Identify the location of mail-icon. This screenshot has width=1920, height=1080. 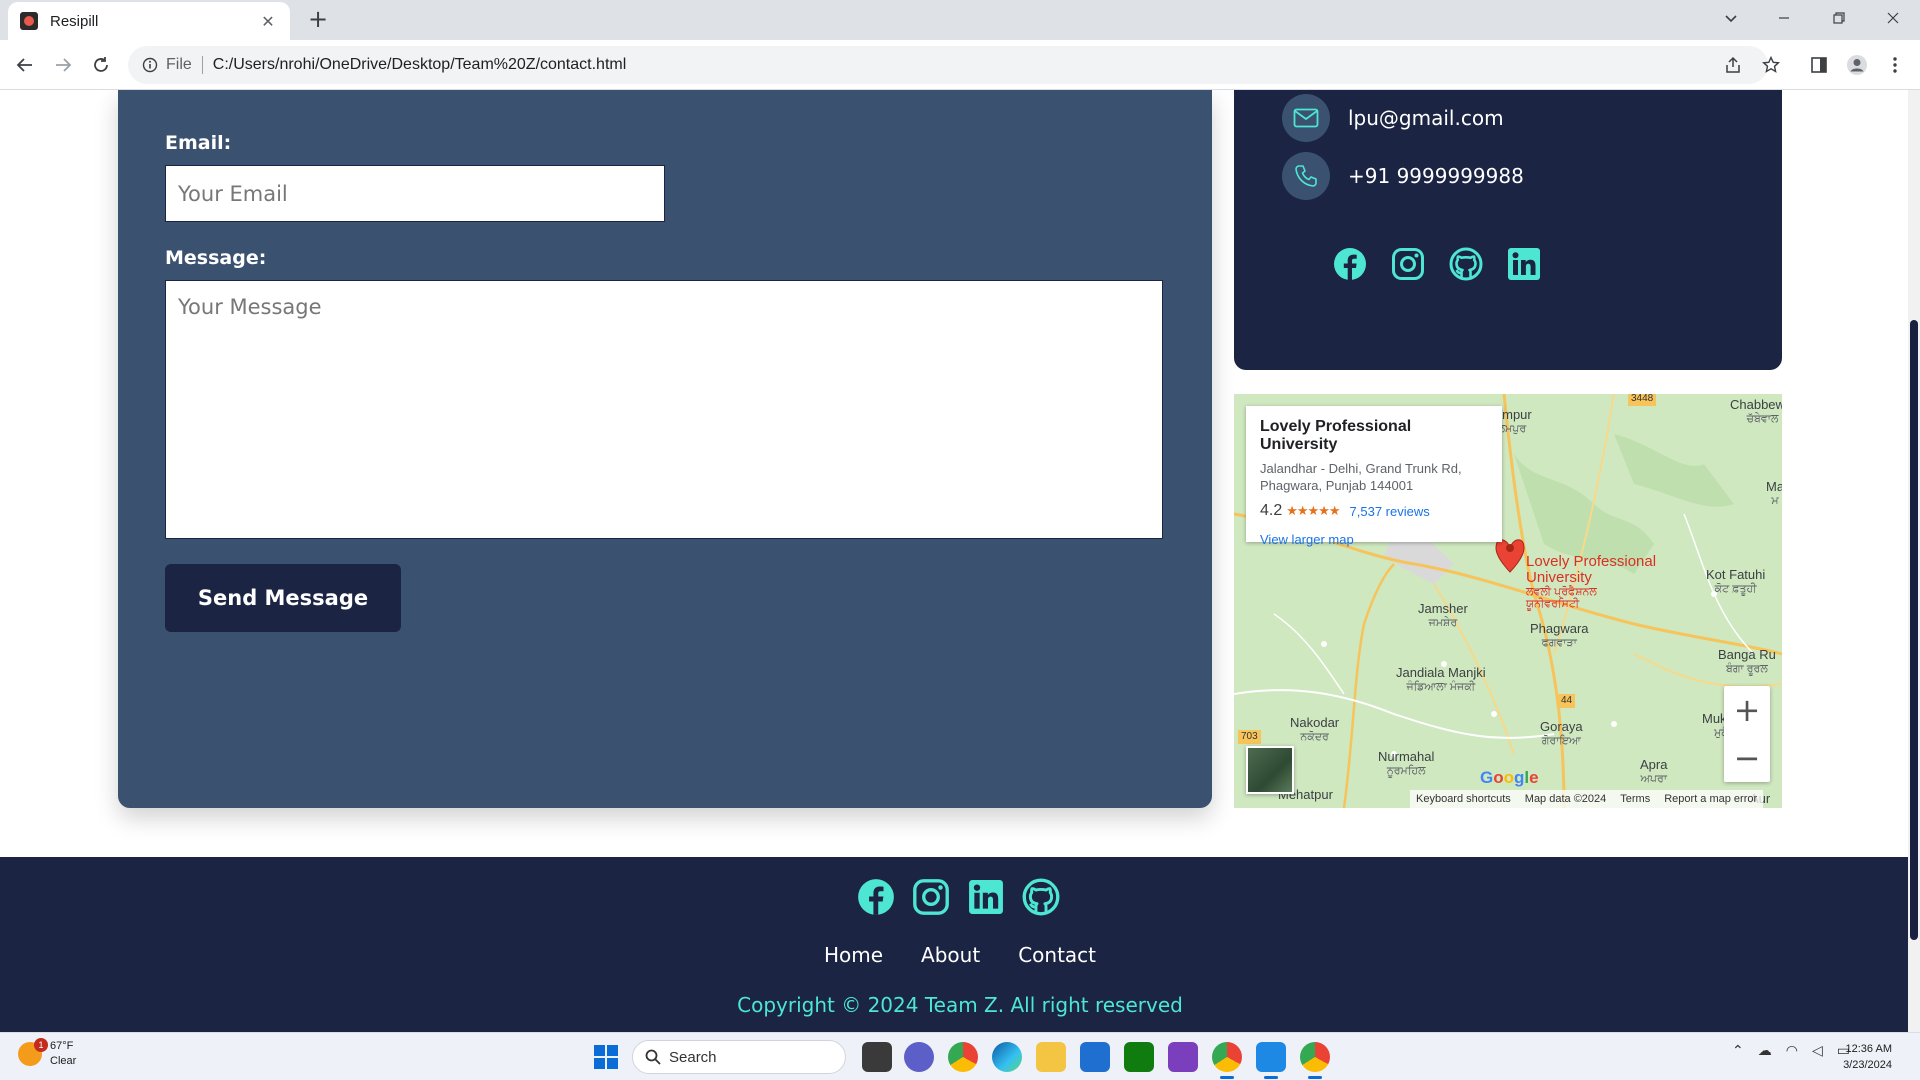
(1306, 118).